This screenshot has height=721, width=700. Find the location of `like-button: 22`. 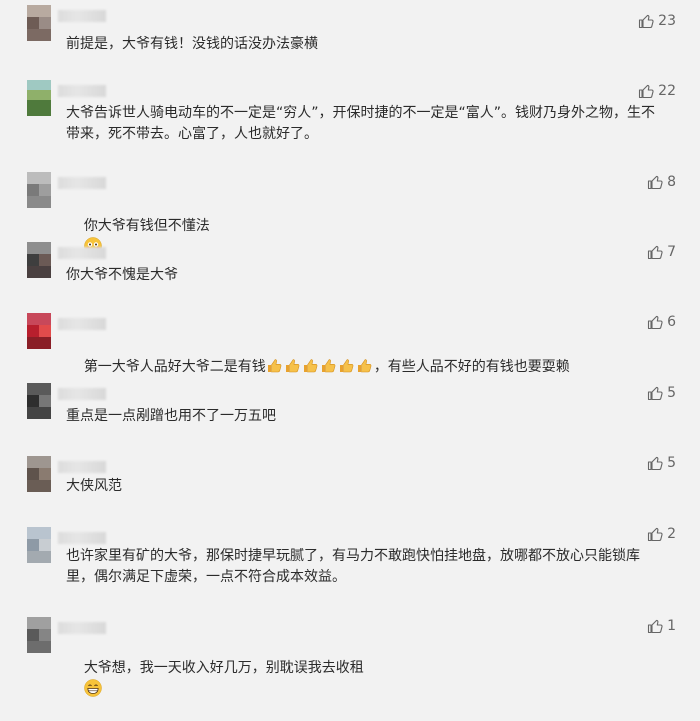

like-button: 22 is located at coordinates (657, 91).